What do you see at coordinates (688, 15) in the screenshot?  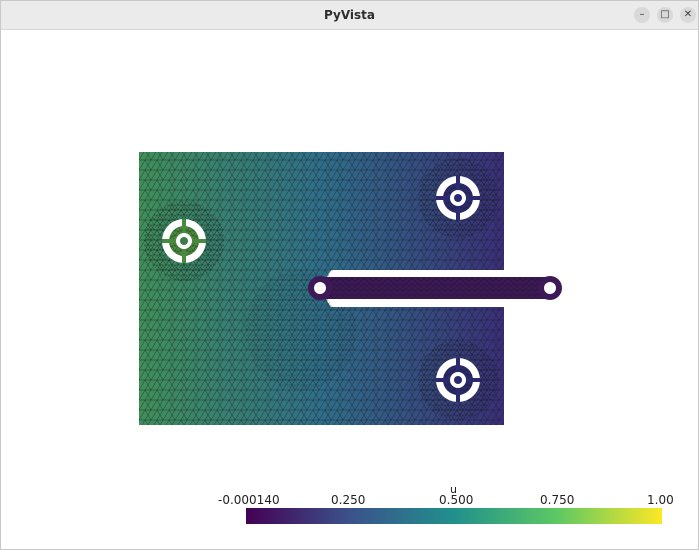 I see `close-icon: ✕` at bounding box center [688, 15].